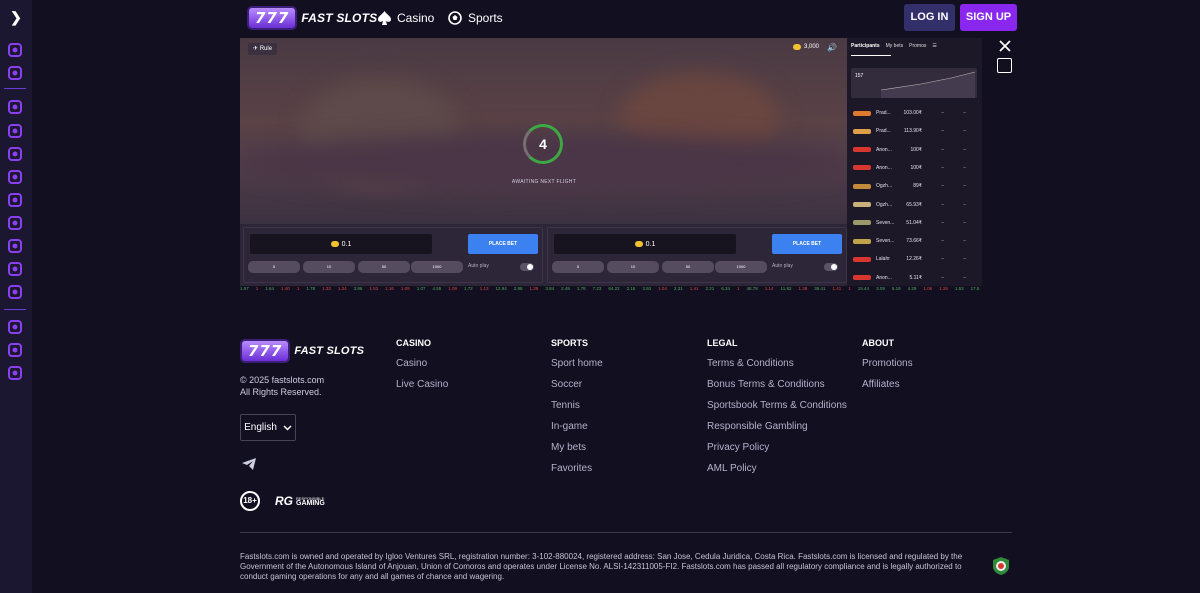 The image size is (1200, 593). I want to click on participant-bet: 5.11₹, so click(915, 277).